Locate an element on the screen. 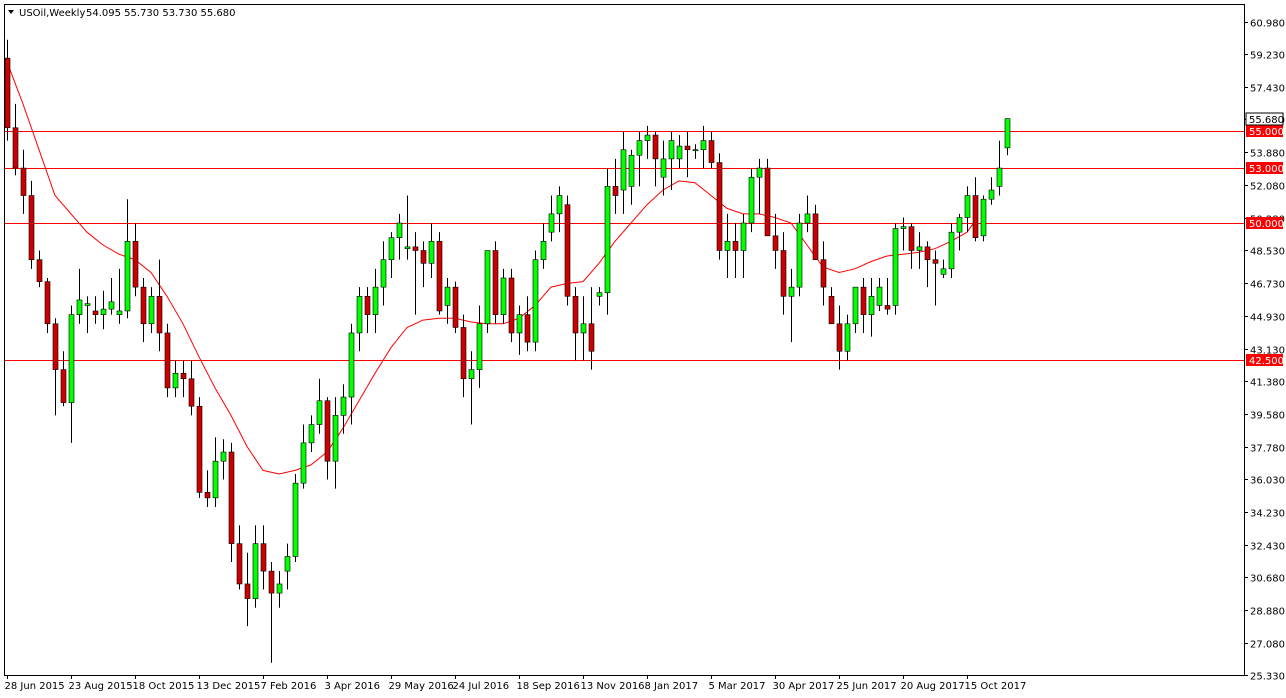 Image resolution: width=1286 pixels, height=698 pixels. x-tick-label: 13 Dec 2015 is located at coordinates (229, 686).